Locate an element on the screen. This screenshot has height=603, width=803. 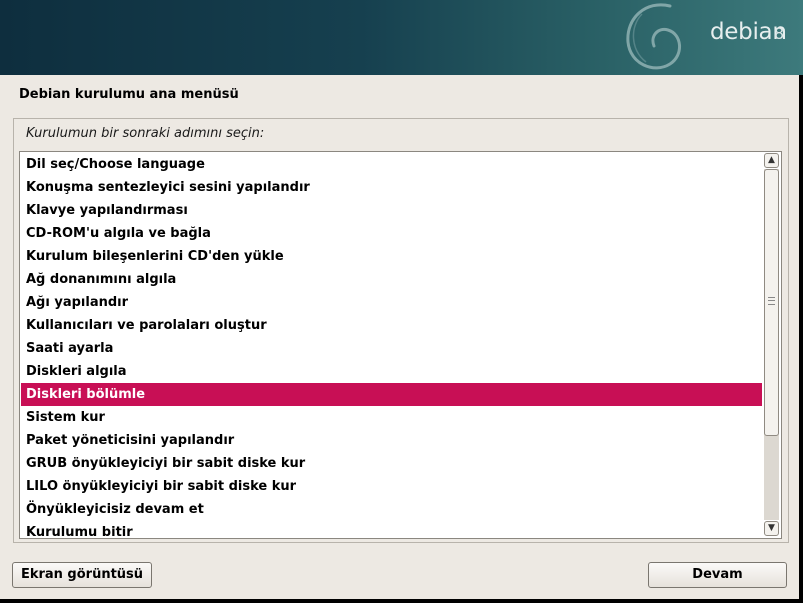
menu-item: Ağ donanımını algıla is located at coordinates (391, 279).